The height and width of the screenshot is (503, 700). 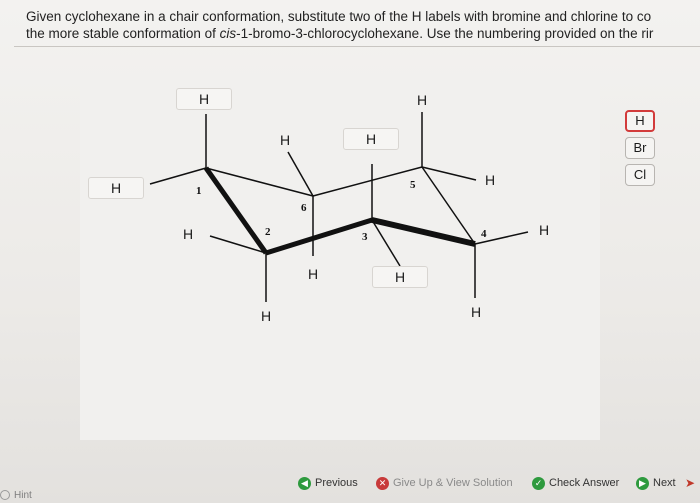 What do you see at coordinates (304, 208) in the screenshot?
I see `ring-number-6: 6` at bounding box center [304, 208].